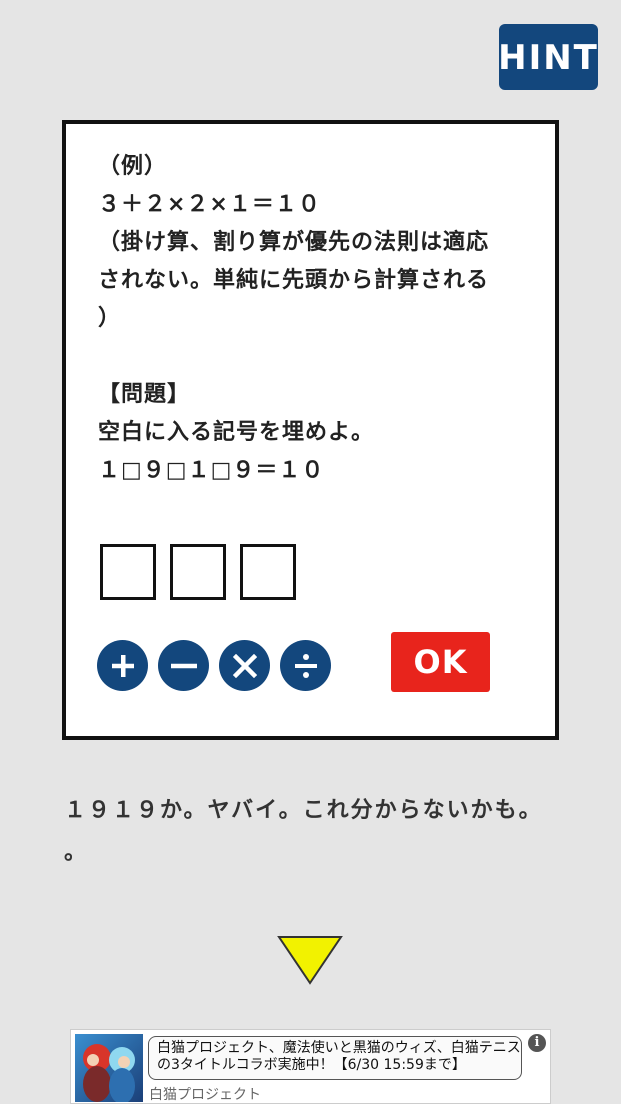 The width and height of the screenshot is (621, 1104). I want to click on info-icon: i, so click(537, 1043).